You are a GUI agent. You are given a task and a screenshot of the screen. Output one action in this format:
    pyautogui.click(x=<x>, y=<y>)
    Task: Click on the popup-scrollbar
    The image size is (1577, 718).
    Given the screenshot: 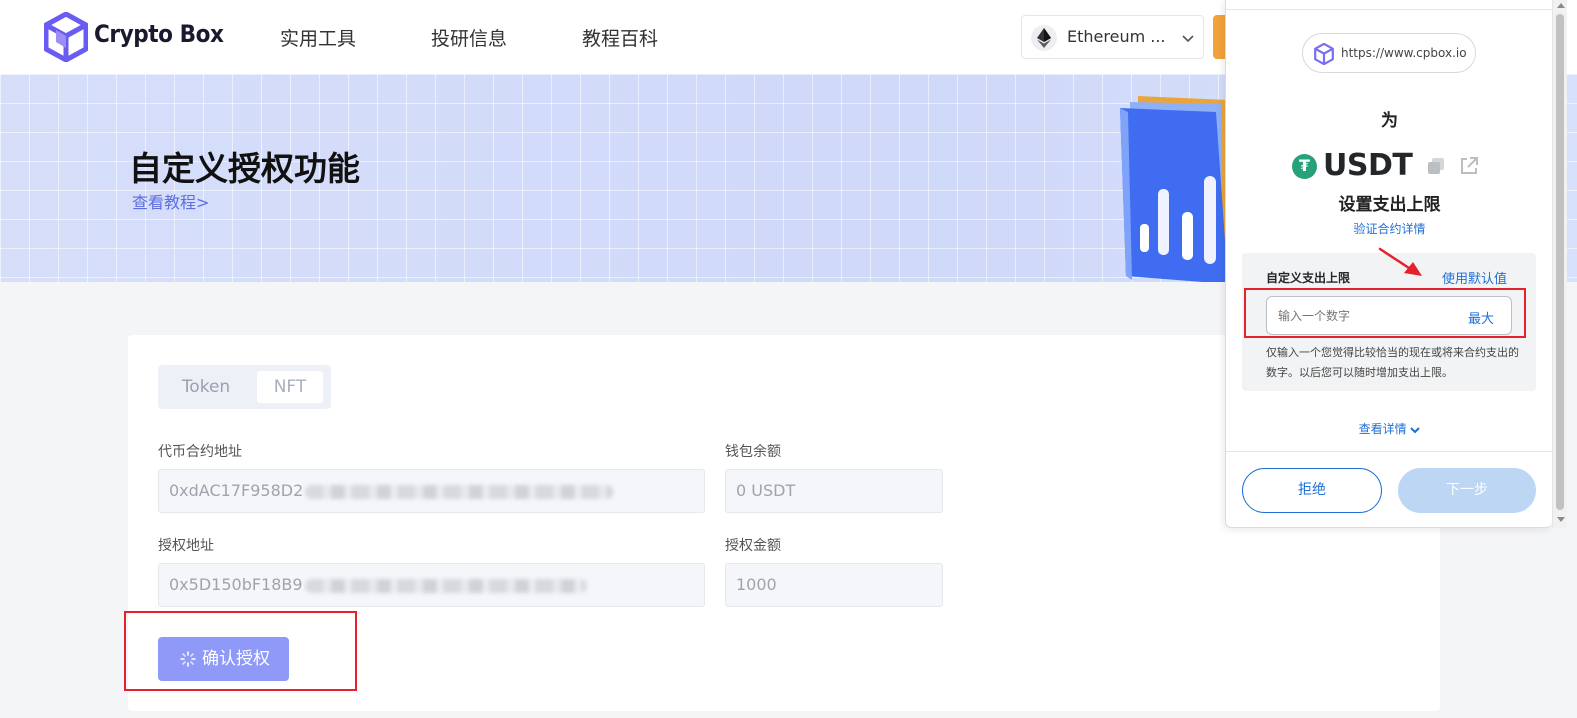 What is the action you would take?
    pyautogui.click(x=1559, y=264)
    